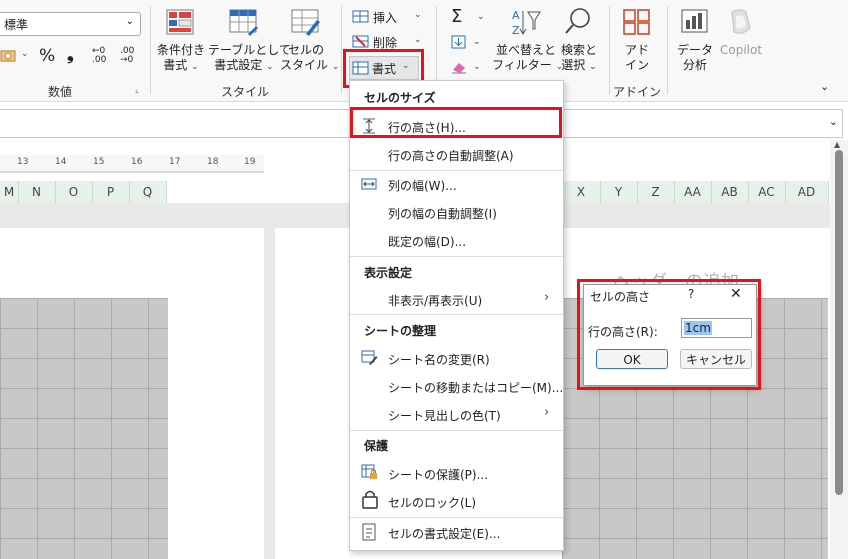 The width and height of the screenshot is (848, 559). I want to click on menu-item-row-autofit: 行の高さの自動調整(A), so click(451, 155).